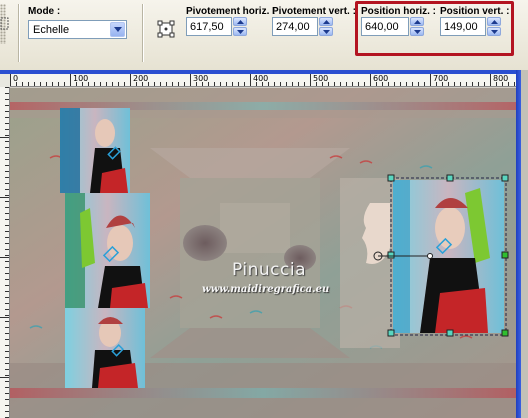 The width and height of the screenshot is (528, 418). What do you see at coordinates (522, 244) in the screenshot?
I see `image-window-right-border` at bounding box center [522, 244].